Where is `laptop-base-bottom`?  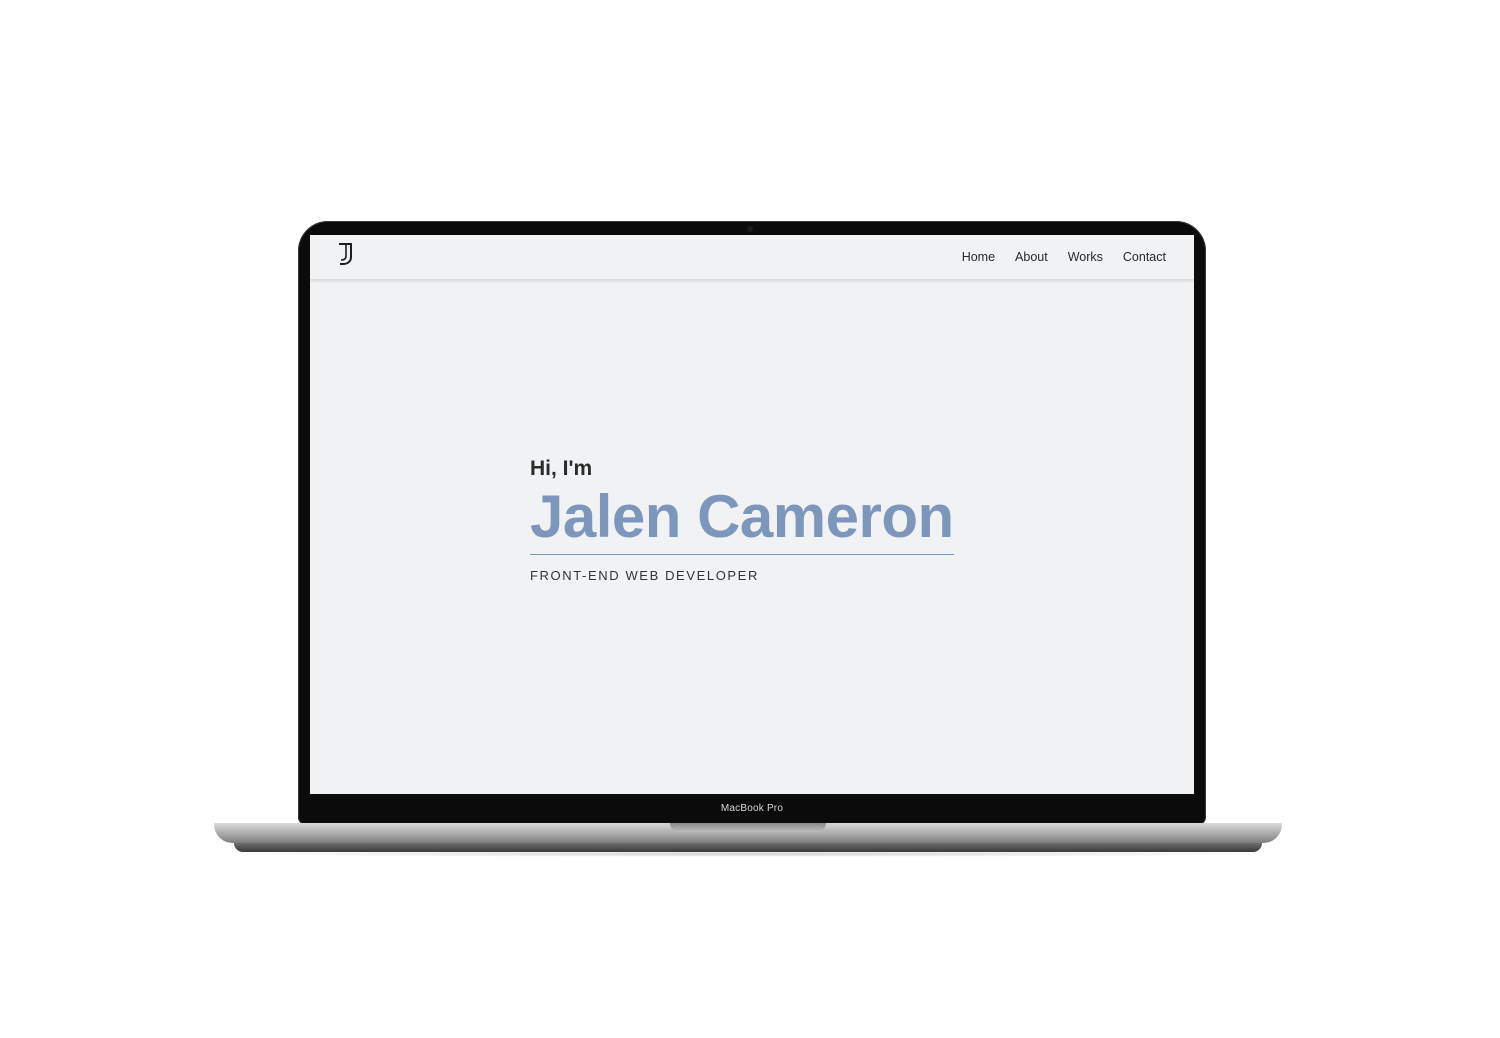
laptop-base-bottom is located at coordinates (748, 847).